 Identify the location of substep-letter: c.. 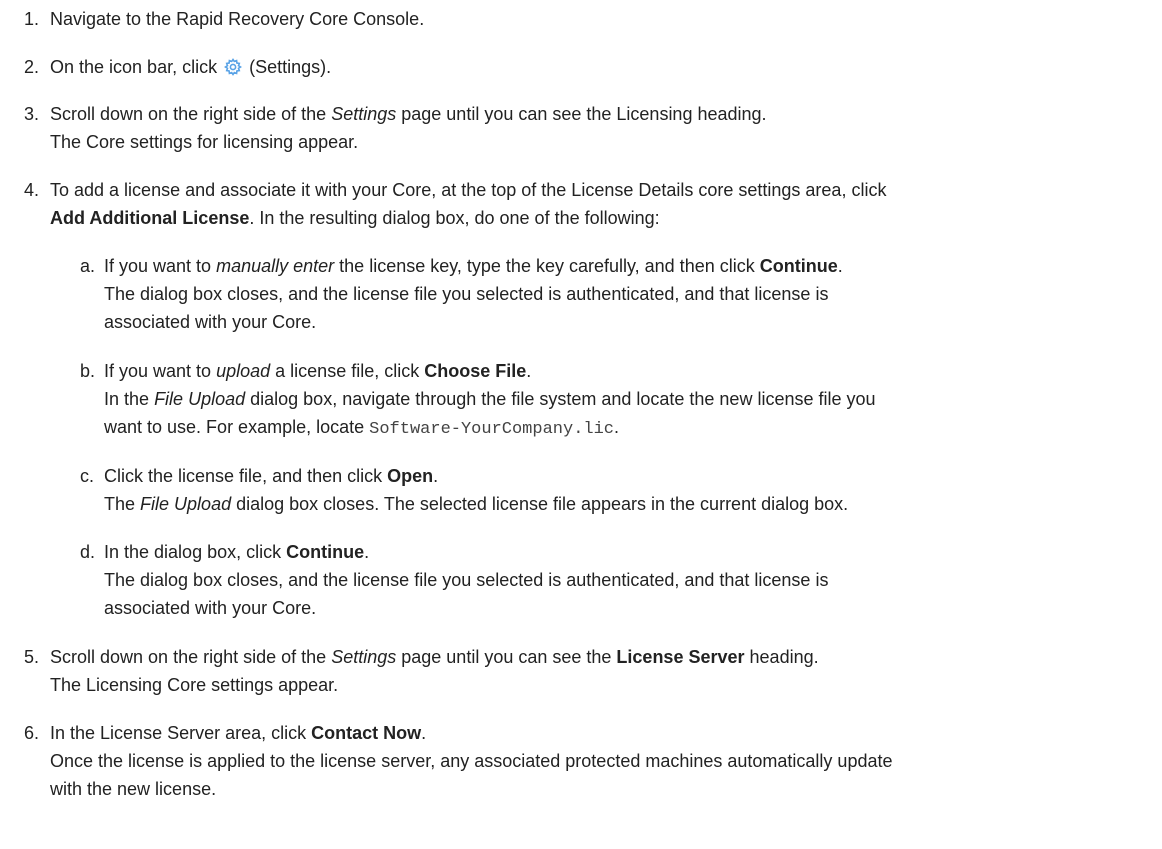
(87, 476).